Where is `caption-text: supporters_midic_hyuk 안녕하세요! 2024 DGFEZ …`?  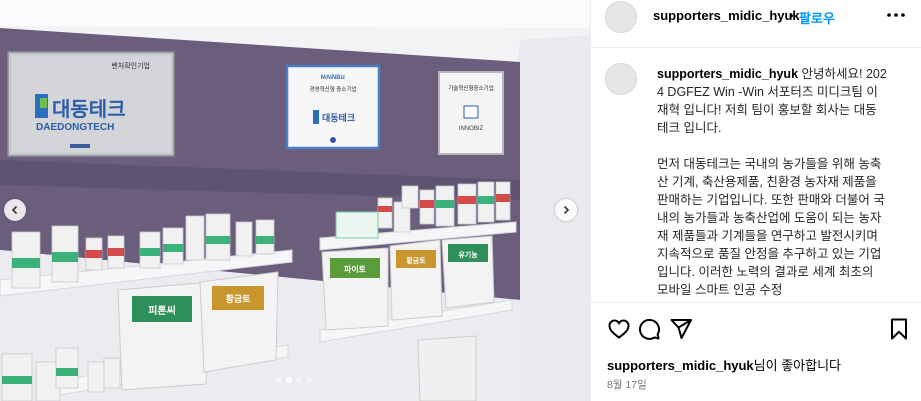 caption-text: supporters_midic_hyuk 안녕하세요! 2024 DGFEZ … is located at coordinates (772, 182).